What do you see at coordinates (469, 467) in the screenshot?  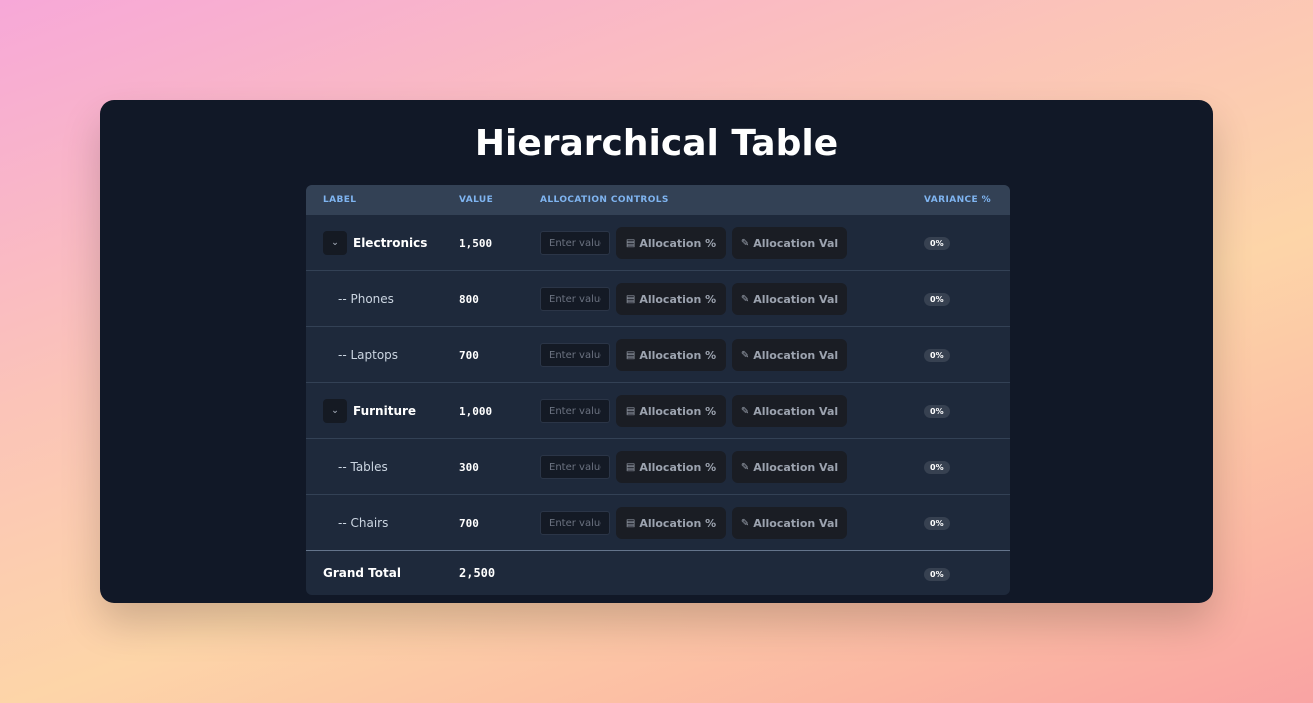 I see `row-value: 300` at bounding box center [469, 467].